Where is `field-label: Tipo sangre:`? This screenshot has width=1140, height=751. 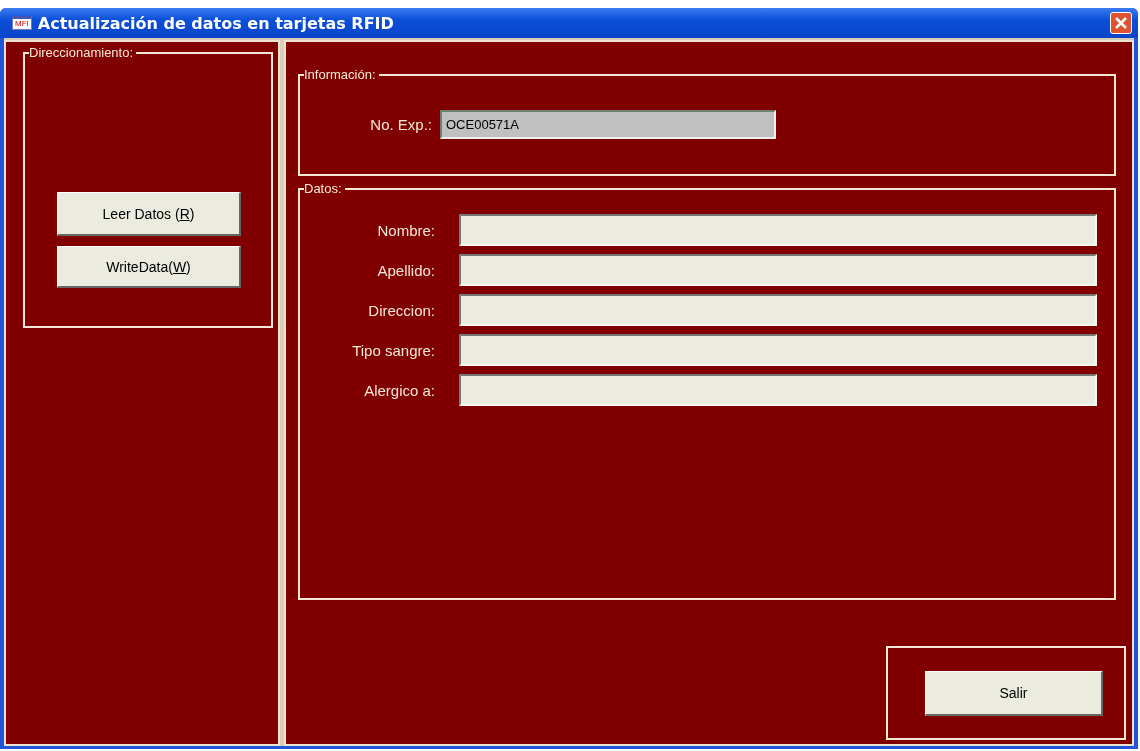 field-label: Tipo sangre: is located at coordinates (393, 350).